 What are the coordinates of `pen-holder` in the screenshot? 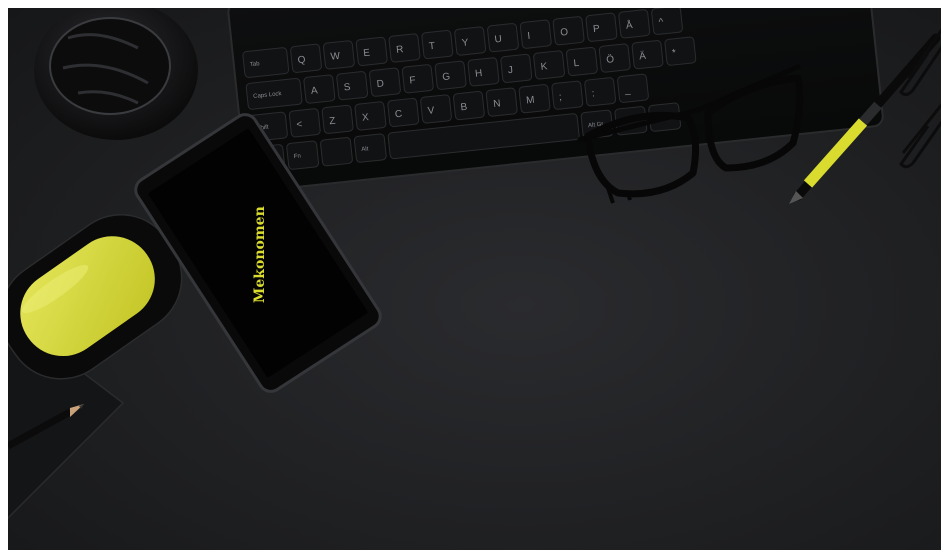 It's located at (116, 74).